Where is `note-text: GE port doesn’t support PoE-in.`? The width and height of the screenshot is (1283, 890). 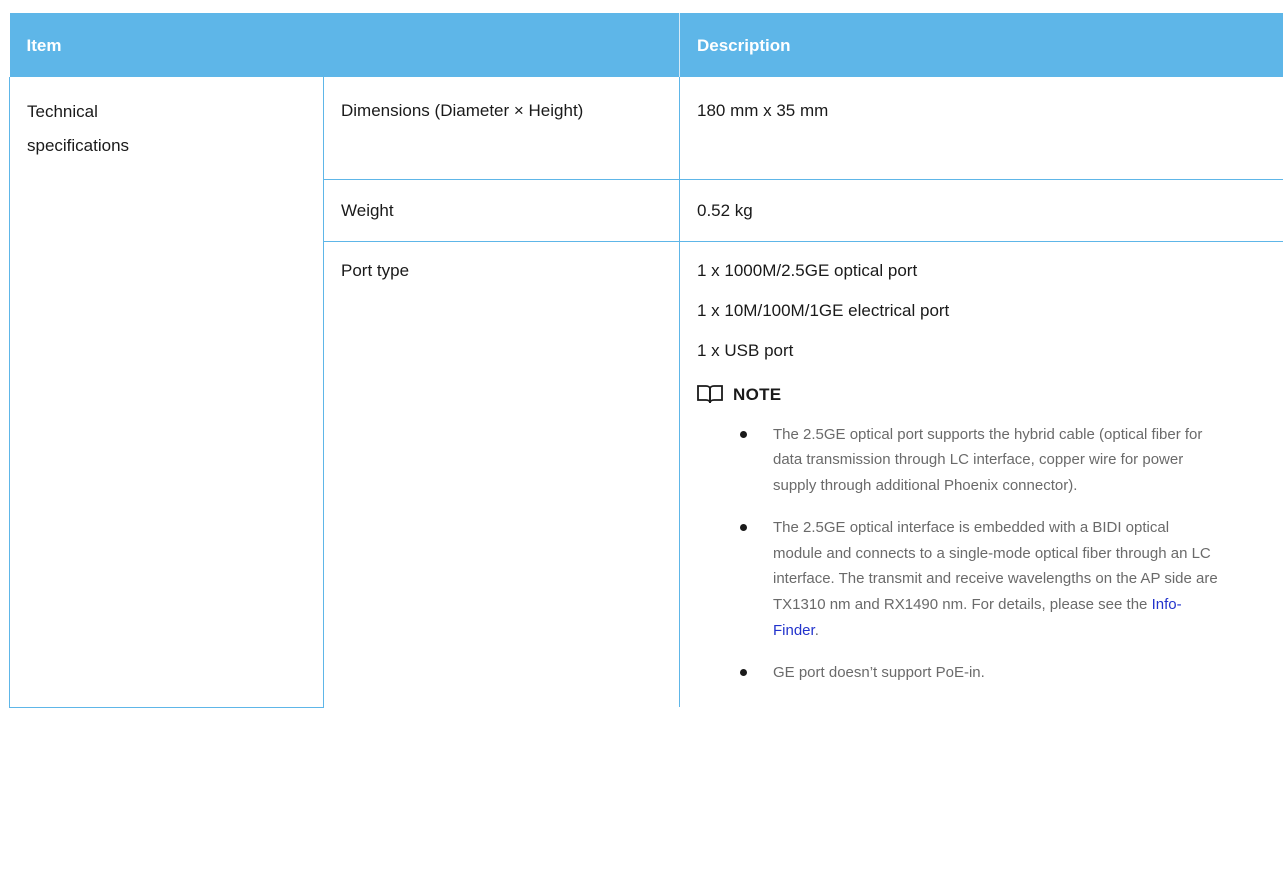
note-text: GE port doesn’t support PoE-in. is located at coordinates (879, 673).